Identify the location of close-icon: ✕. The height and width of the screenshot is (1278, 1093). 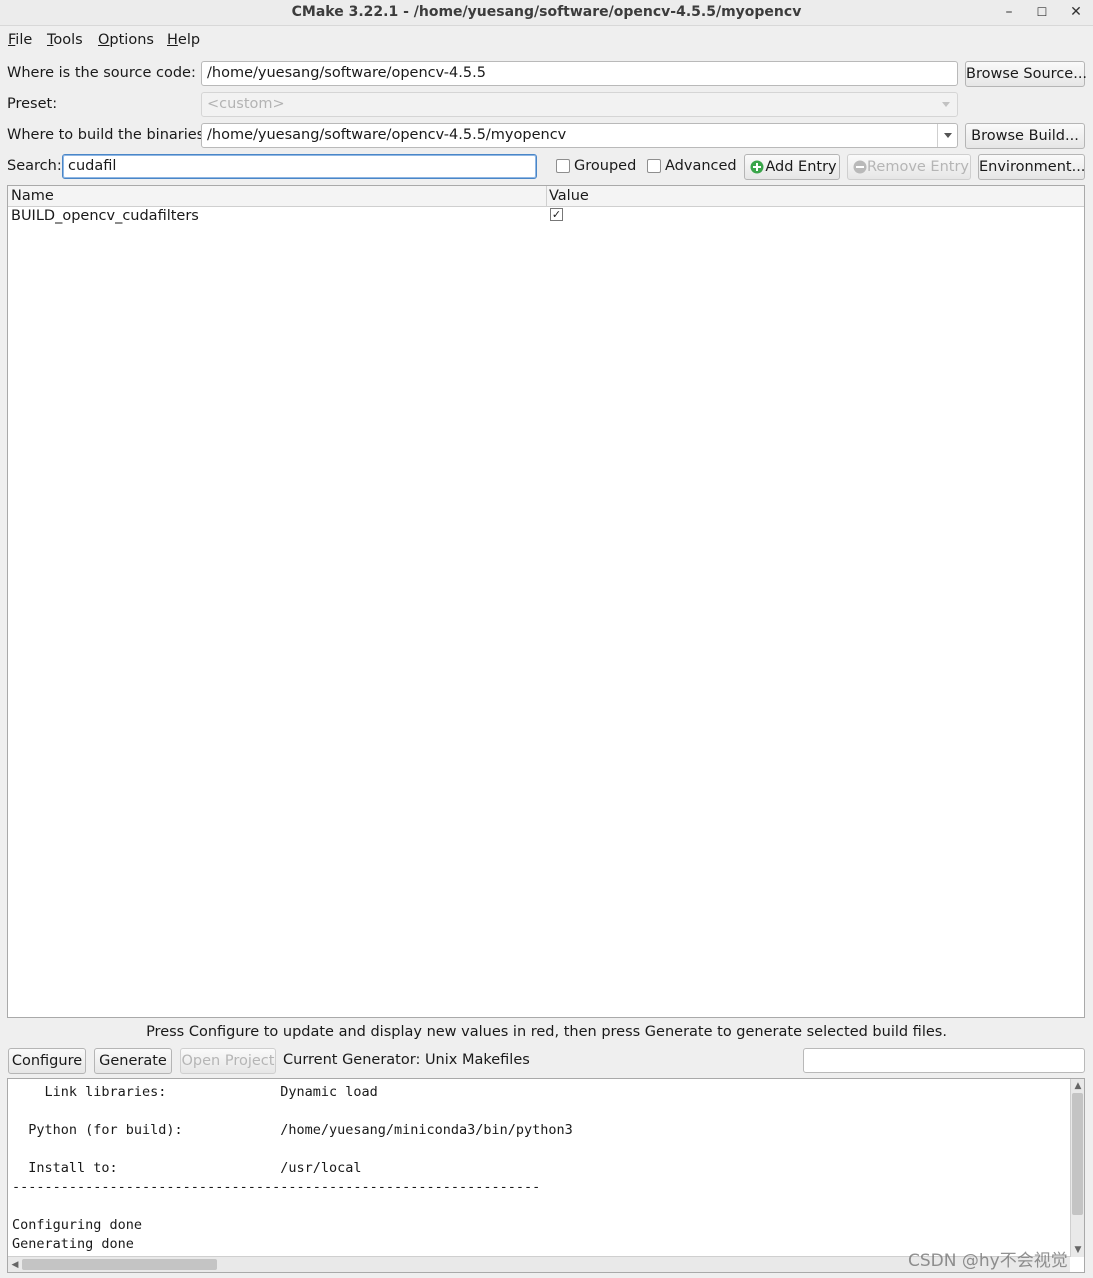
(1076, 12).